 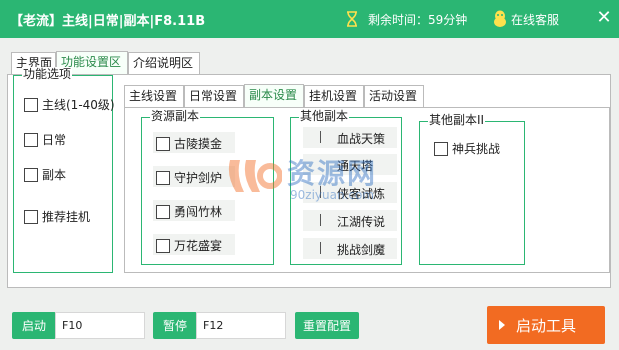 I want to click on option-daily: 日常, so click(x=45, y=139).